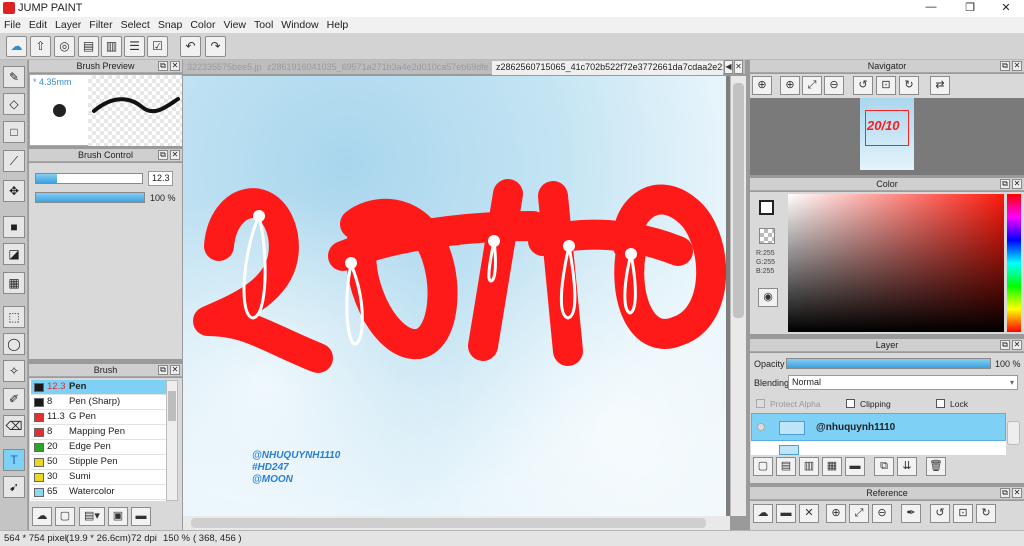  I want to click on transparent-color-icon, so click(767, 236).